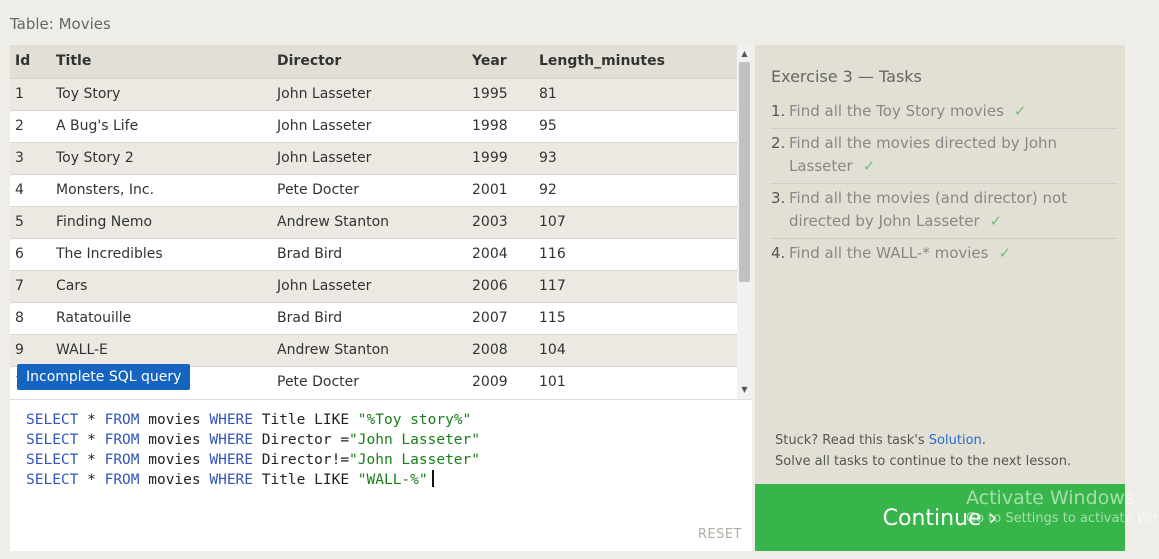 This screenshot has width=1159, height=559. What do you see at coordinates (1062, 518) in the screenshot?
I see `watermark-subtitle: Go to Settings to activate Windows.` at bounding box center [1062, 518].